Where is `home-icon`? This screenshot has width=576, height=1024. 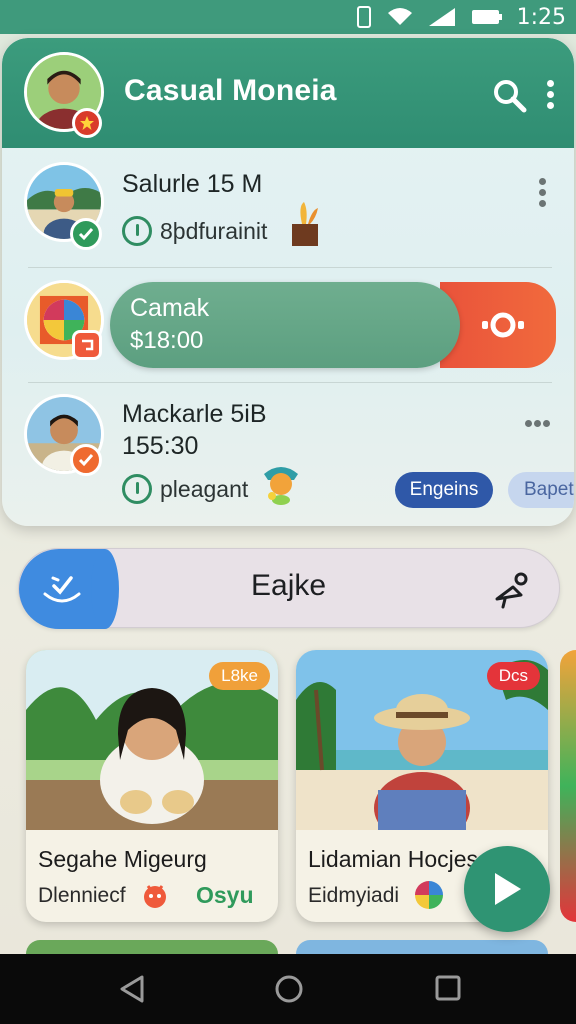 home-icon is located at coordinates (289, 989).